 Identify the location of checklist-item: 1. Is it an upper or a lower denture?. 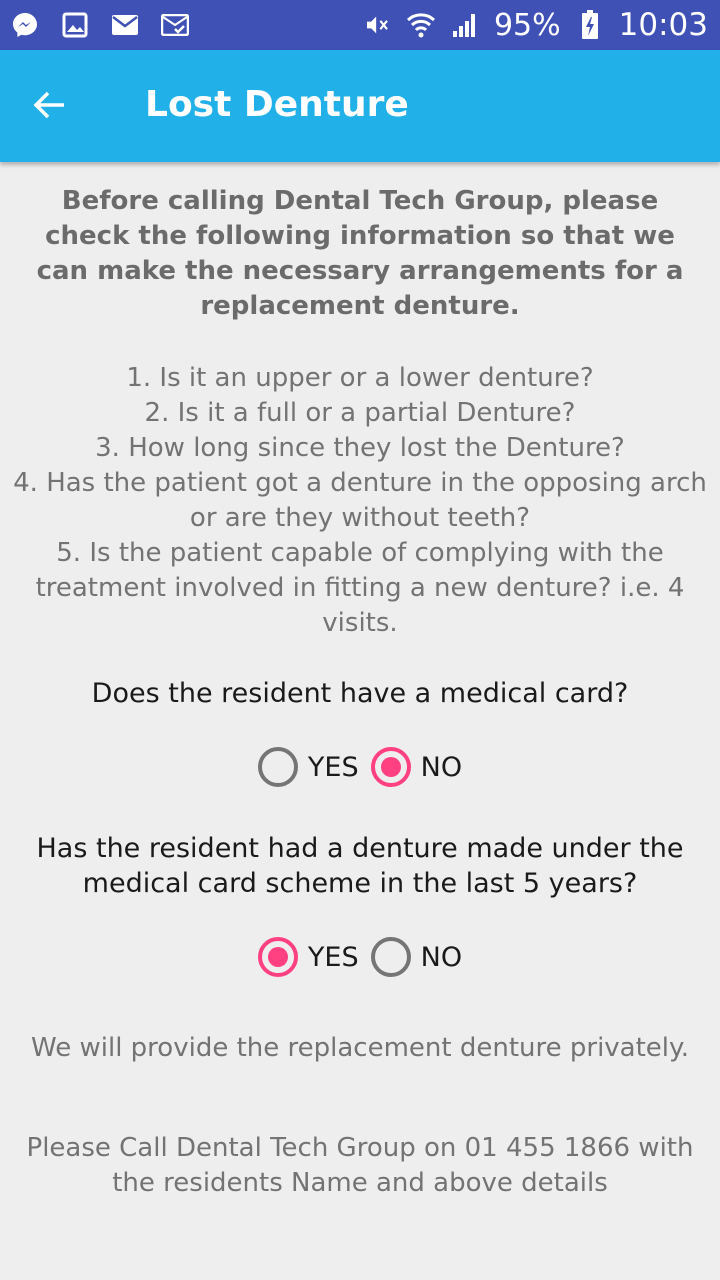
(360, 378).